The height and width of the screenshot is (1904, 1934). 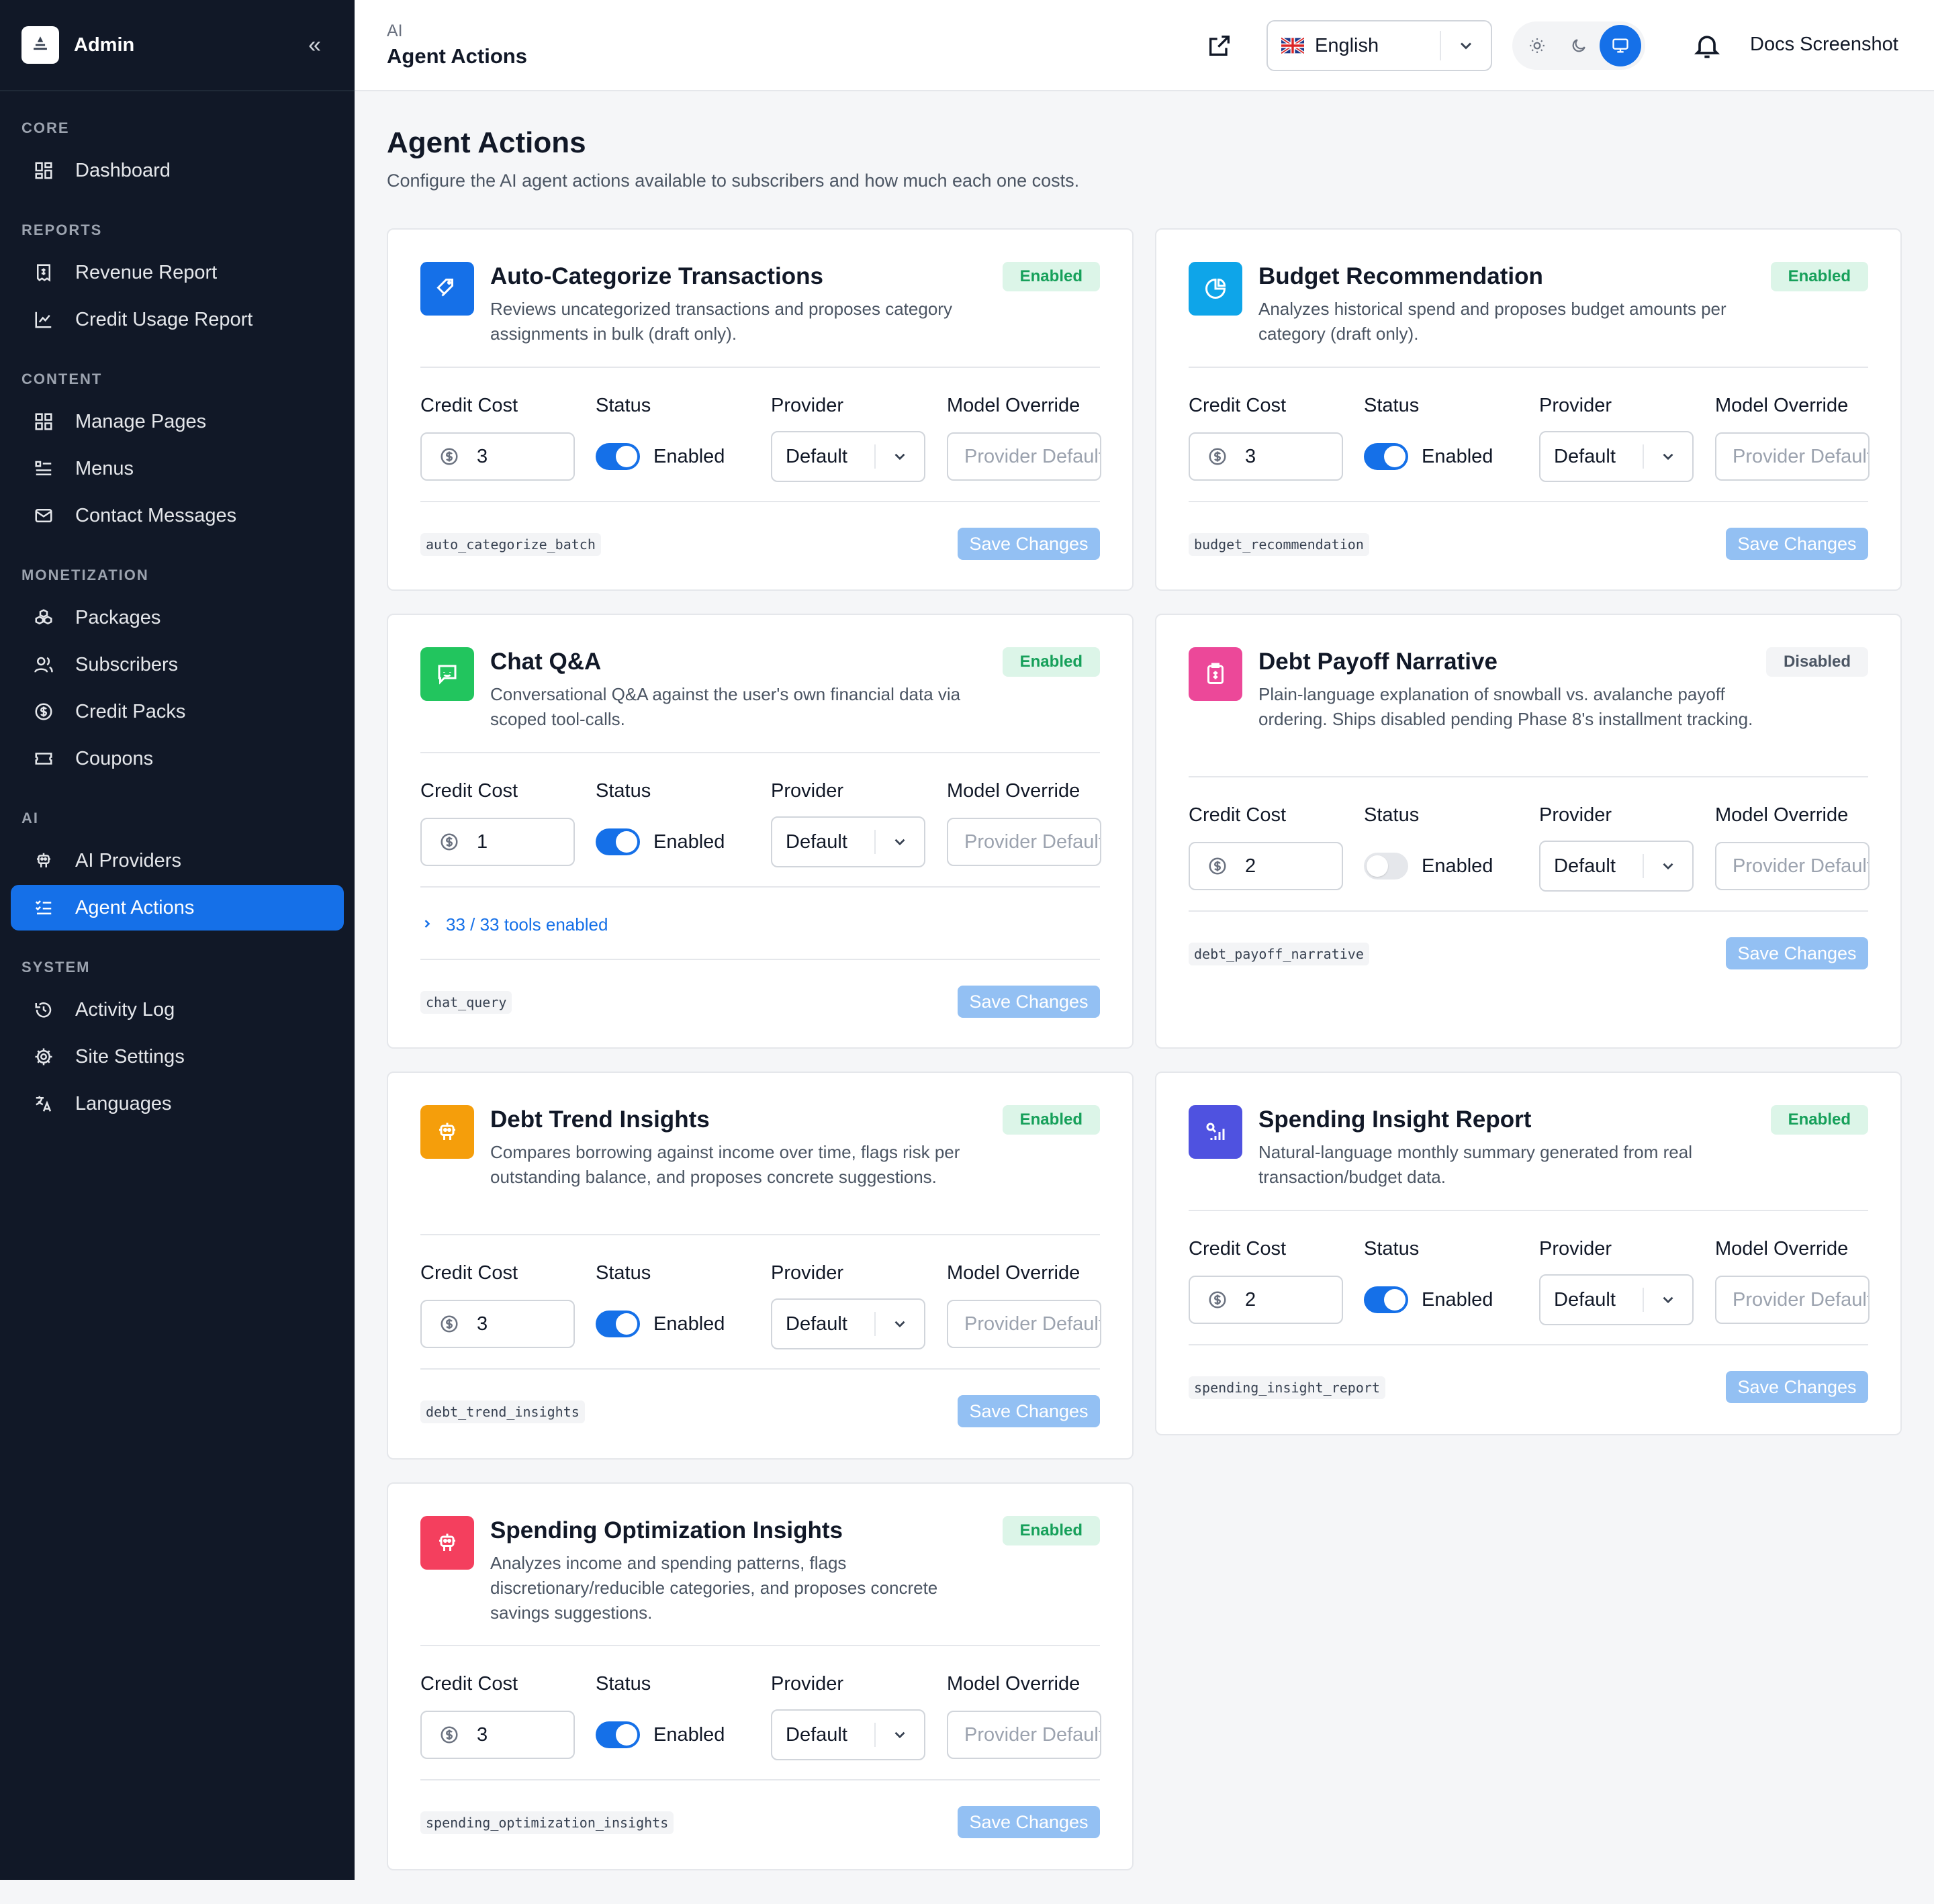 I want to click on sidebar-item-languages: Languages, so click(x=177, y=1104).